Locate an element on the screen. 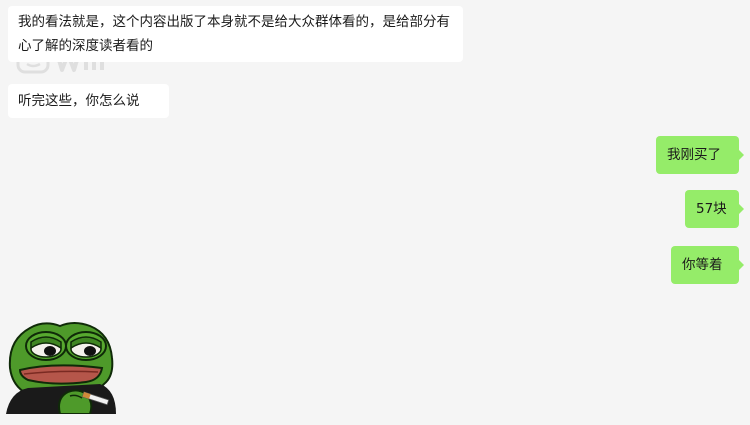  pepe-frog-smoking-sticker-icon is located at coordinates (61, 366).